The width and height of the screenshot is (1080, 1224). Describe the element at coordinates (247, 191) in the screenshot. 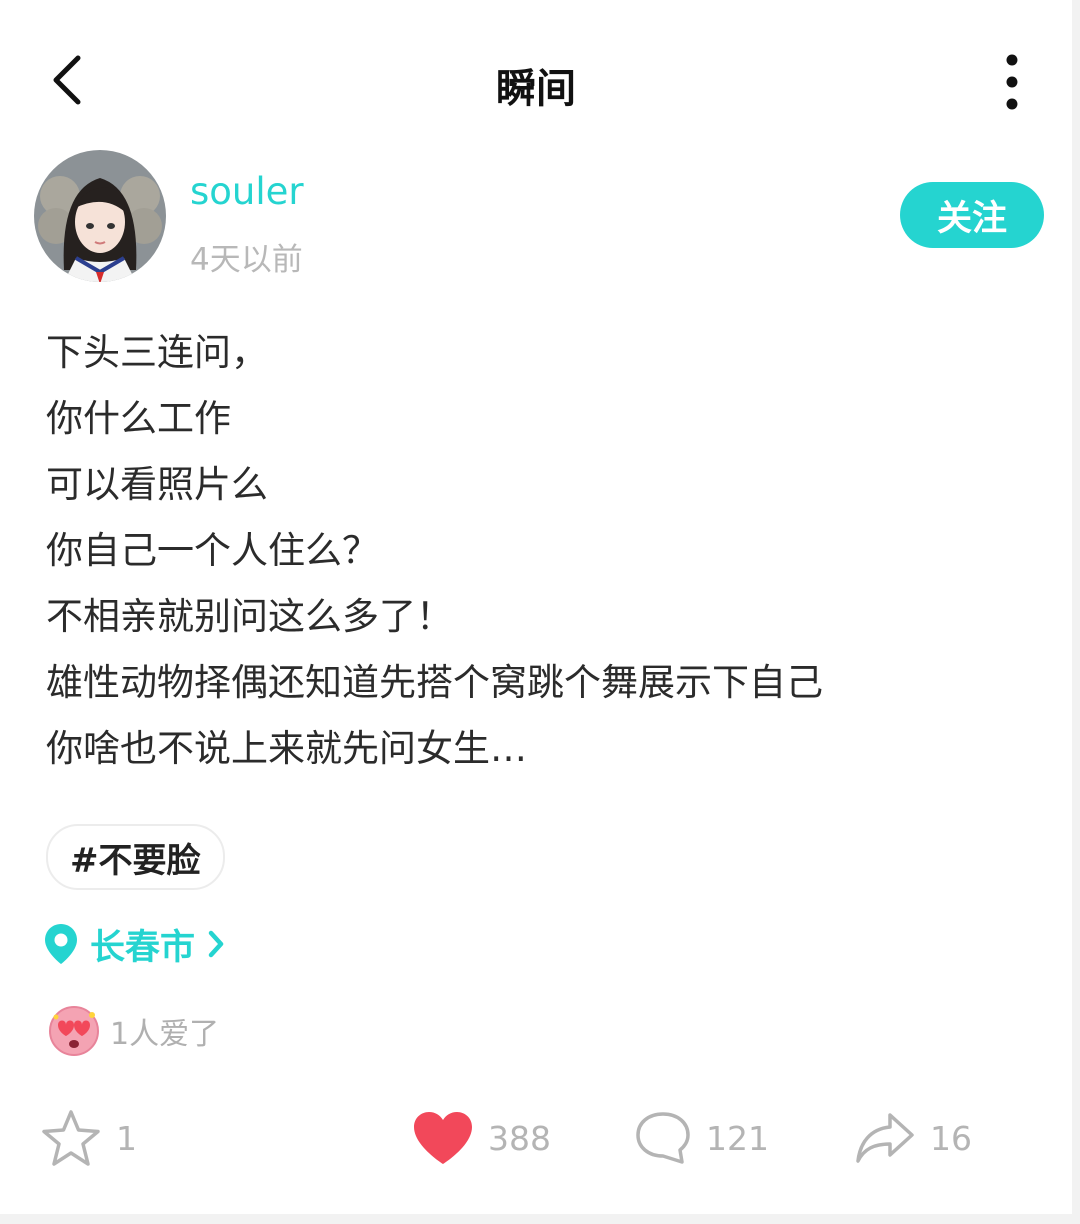

I see `username: souler` at that location.